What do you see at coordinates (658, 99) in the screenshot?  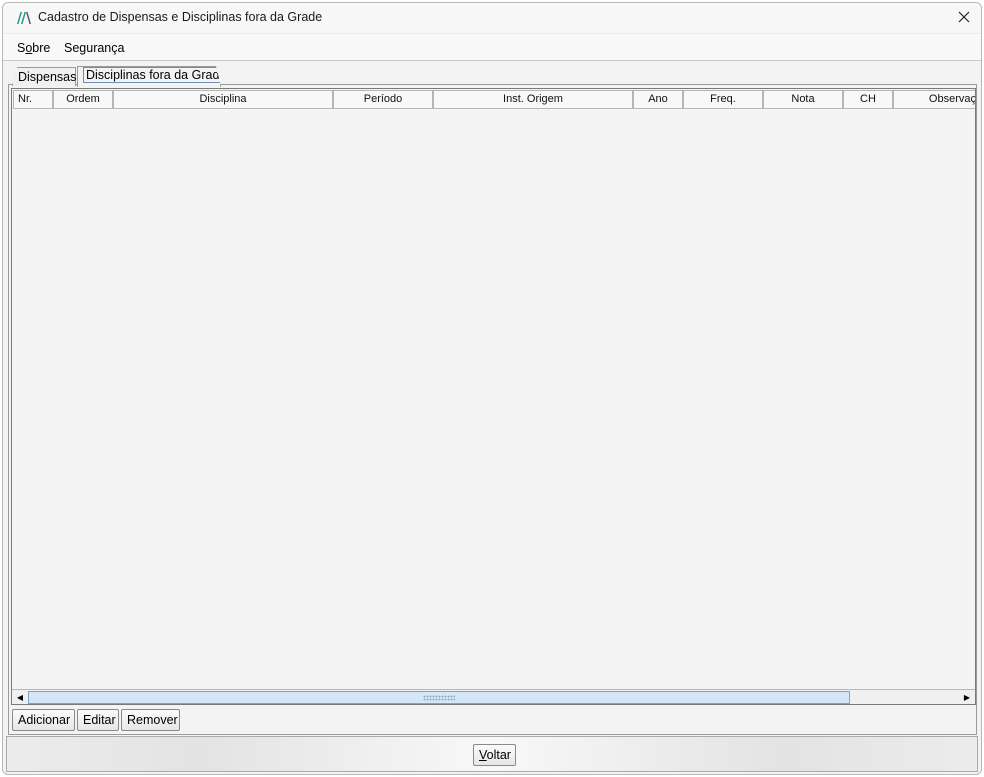 I see `column-header-ano: Ano` at bounding box center [658, 99].